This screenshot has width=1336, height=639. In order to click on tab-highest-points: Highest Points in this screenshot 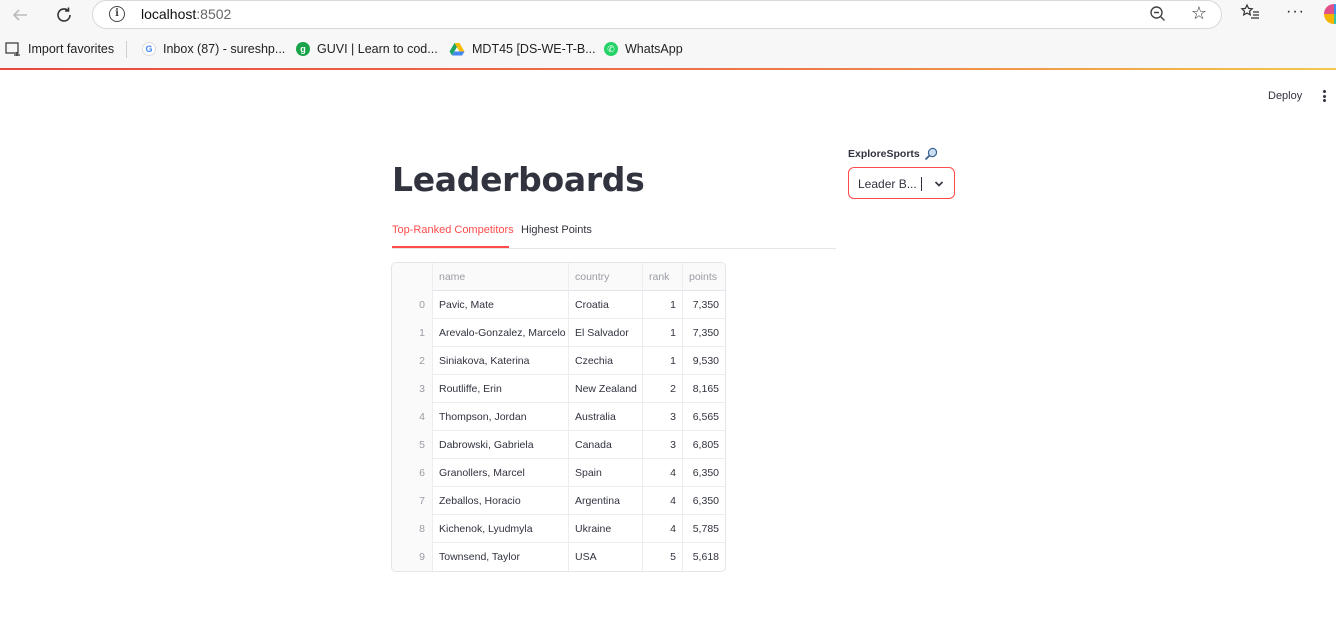, I will do `click(556, 230)`.